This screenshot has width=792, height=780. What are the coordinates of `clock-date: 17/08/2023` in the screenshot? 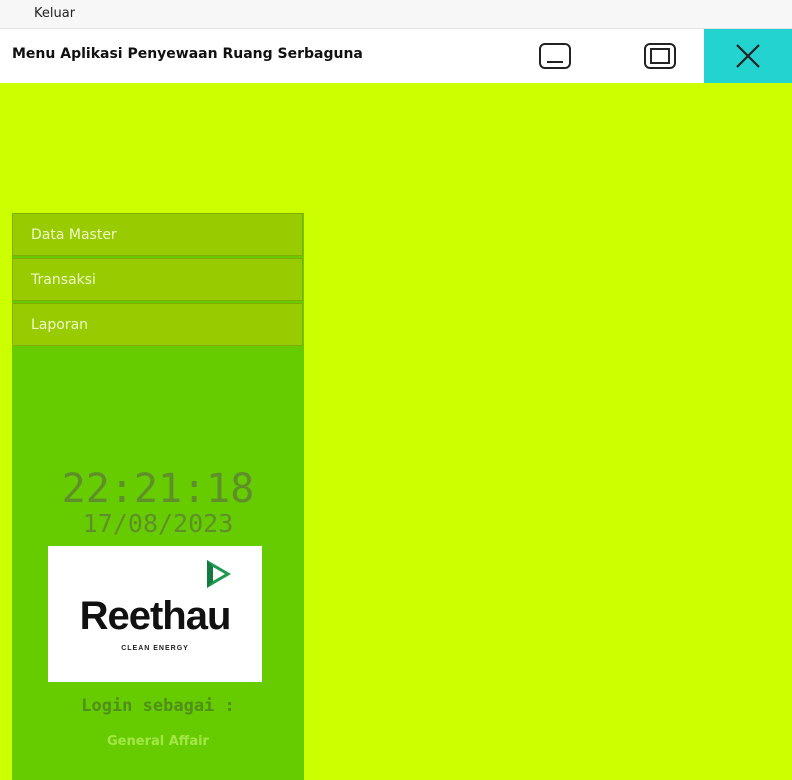 It's located at (158, 523).